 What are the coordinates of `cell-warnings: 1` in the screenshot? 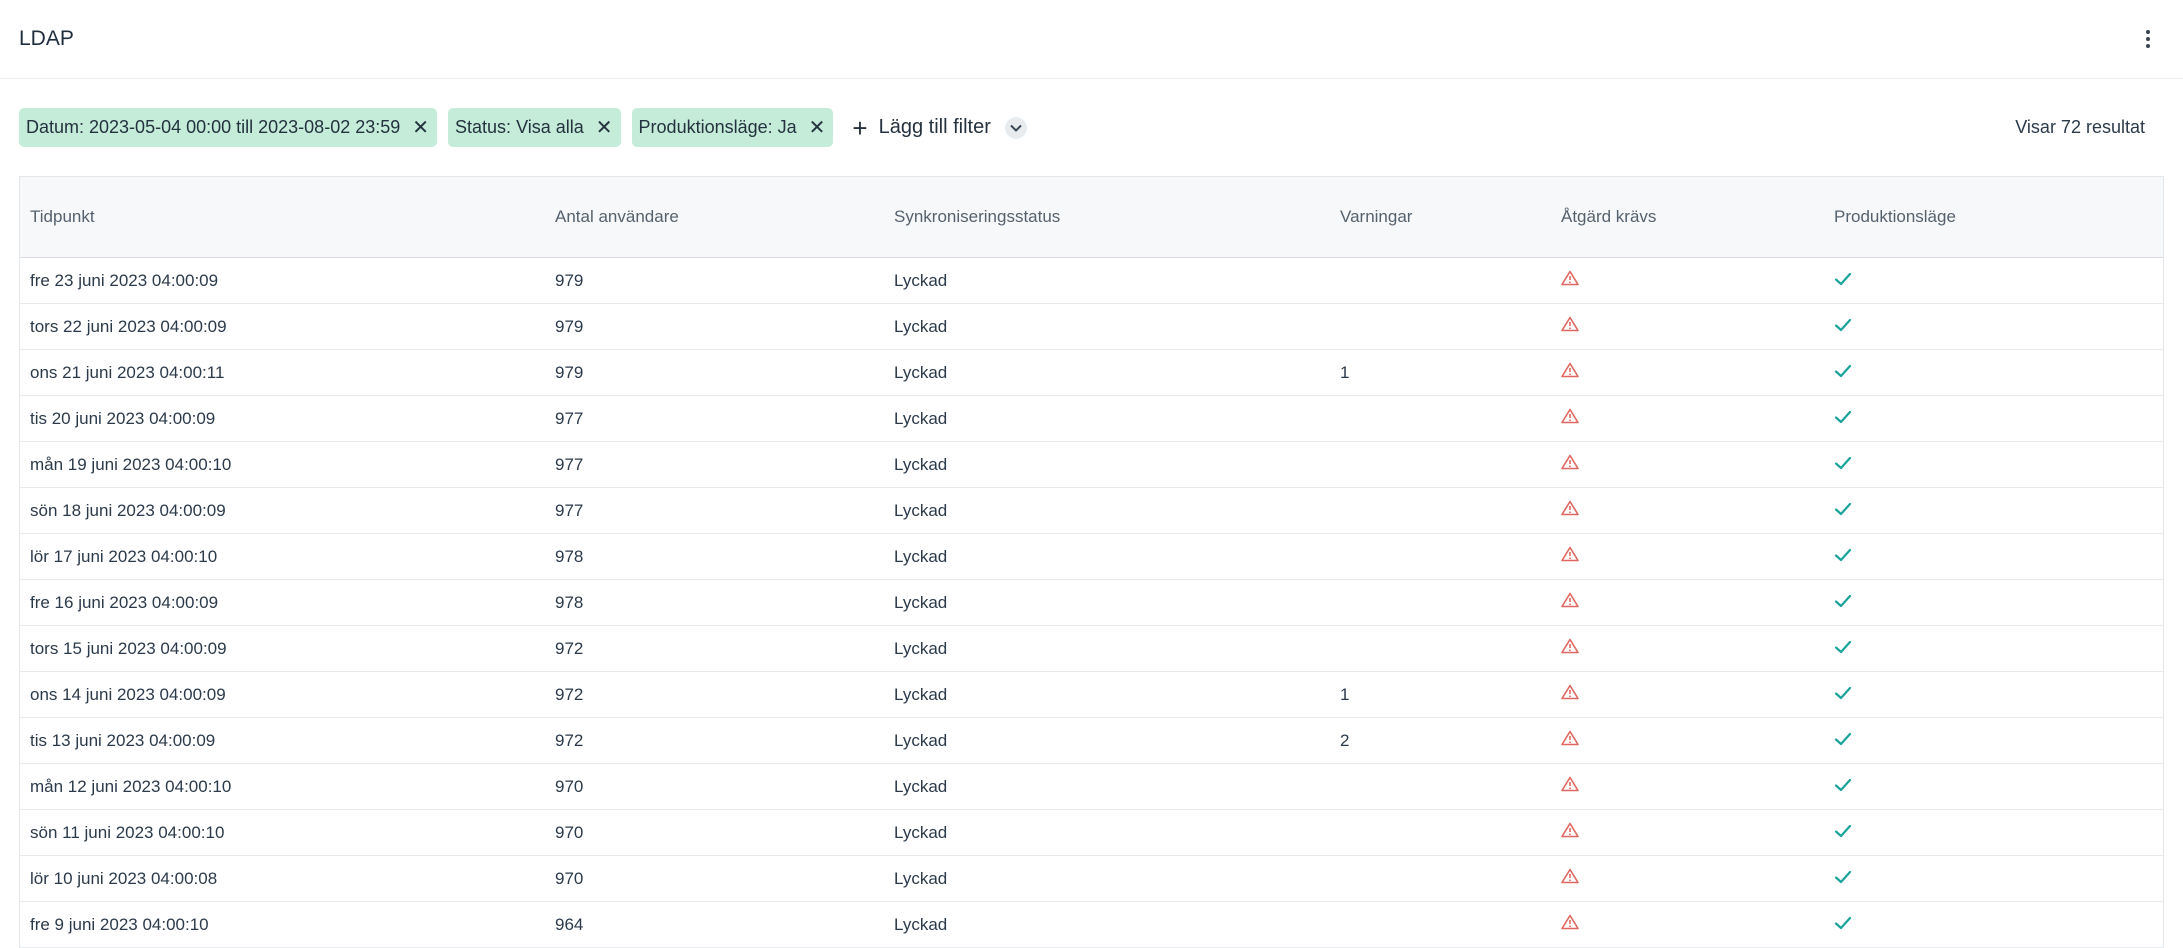 It's located at (1440, 694).